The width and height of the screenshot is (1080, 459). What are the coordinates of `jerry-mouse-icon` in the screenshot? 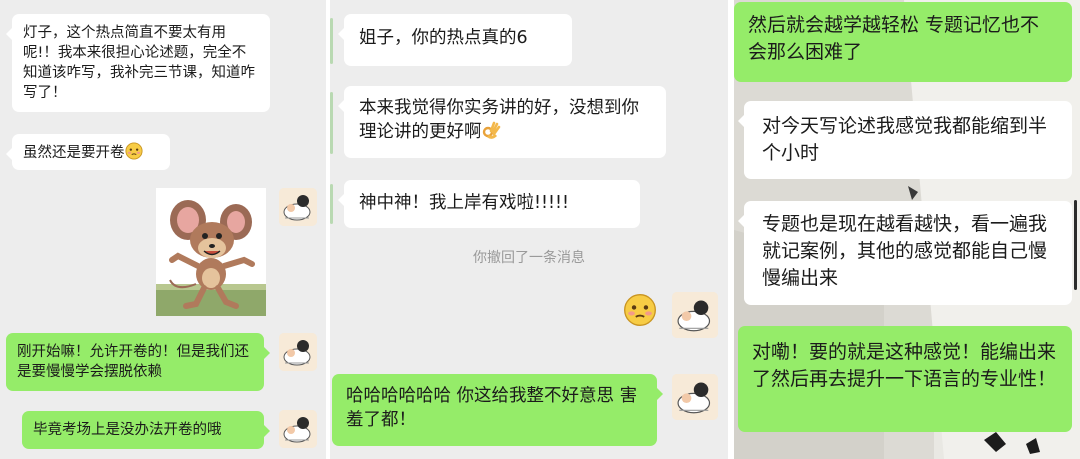 It's located at (211, 258).